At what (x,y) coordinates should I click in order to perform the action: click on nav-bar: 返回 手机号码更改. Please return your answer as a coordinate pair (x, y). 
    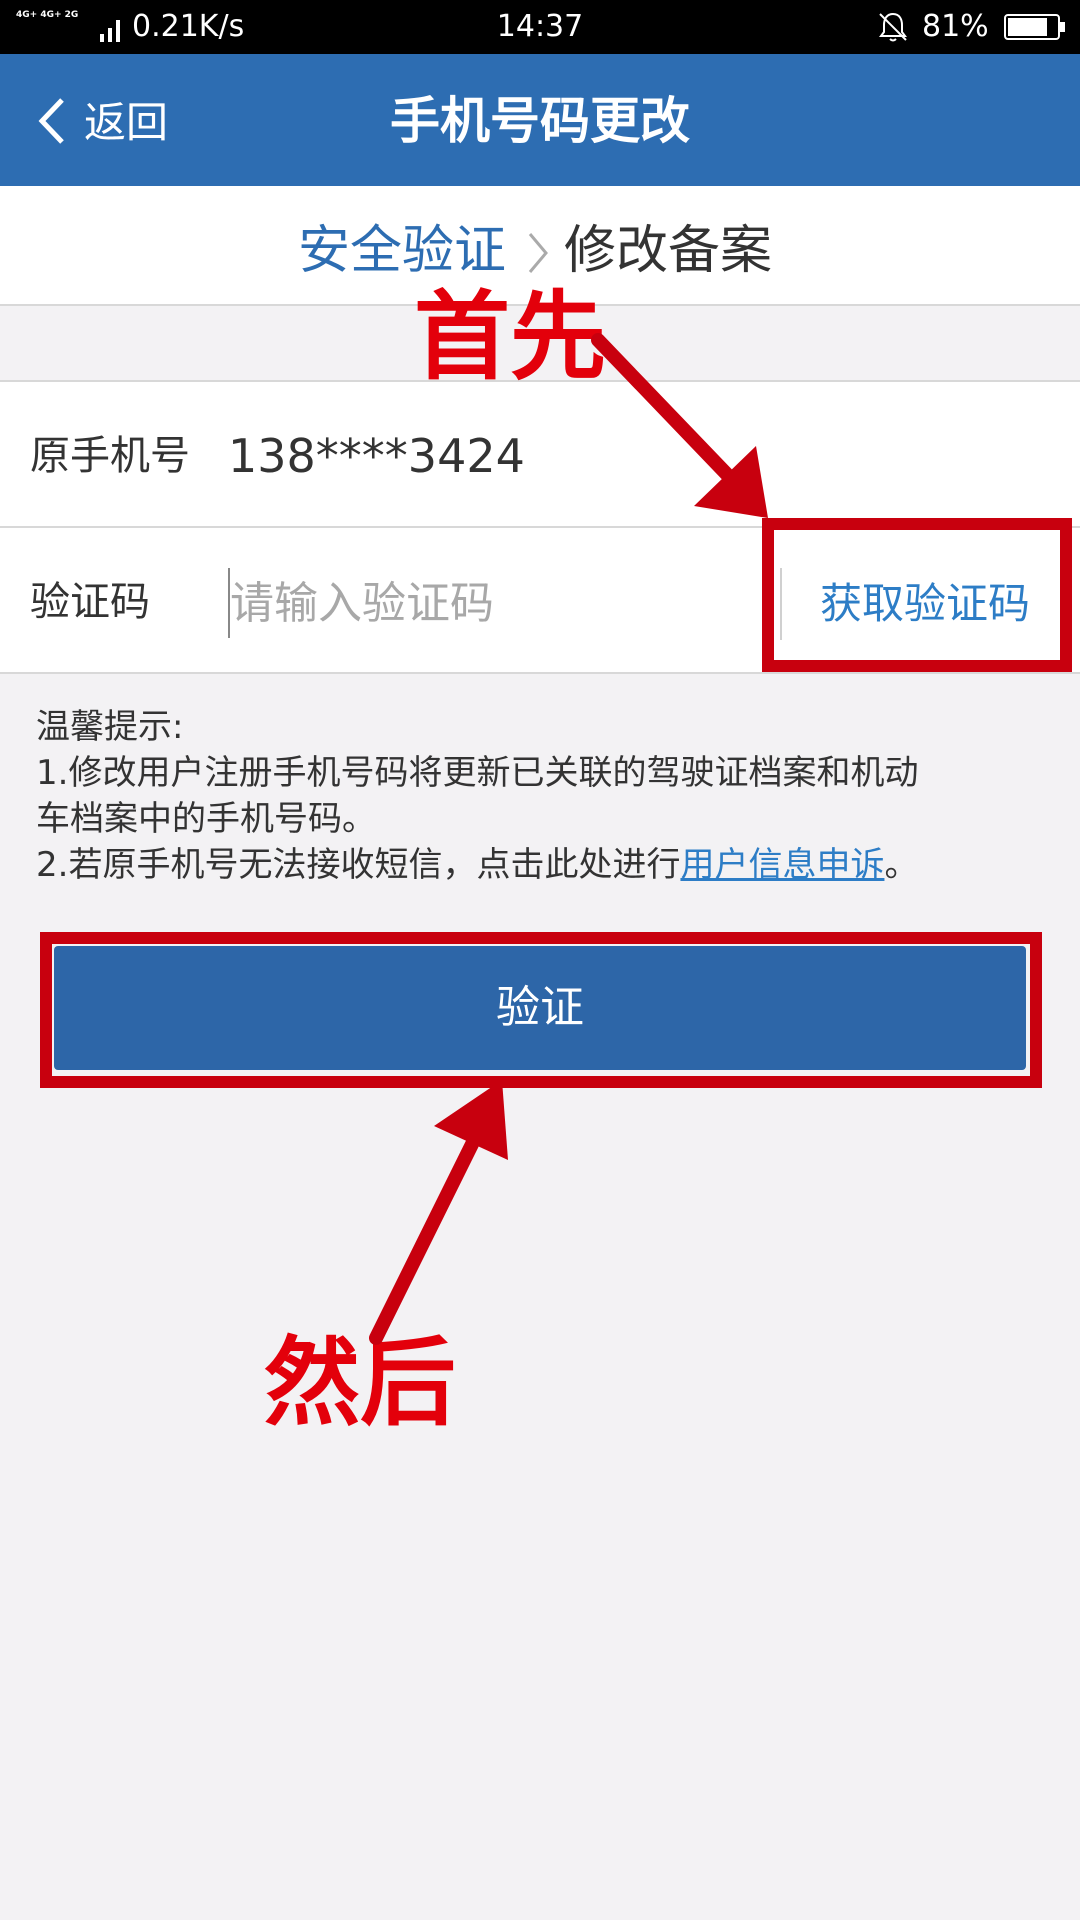
    Looking at the image, I should click on (540, 120).